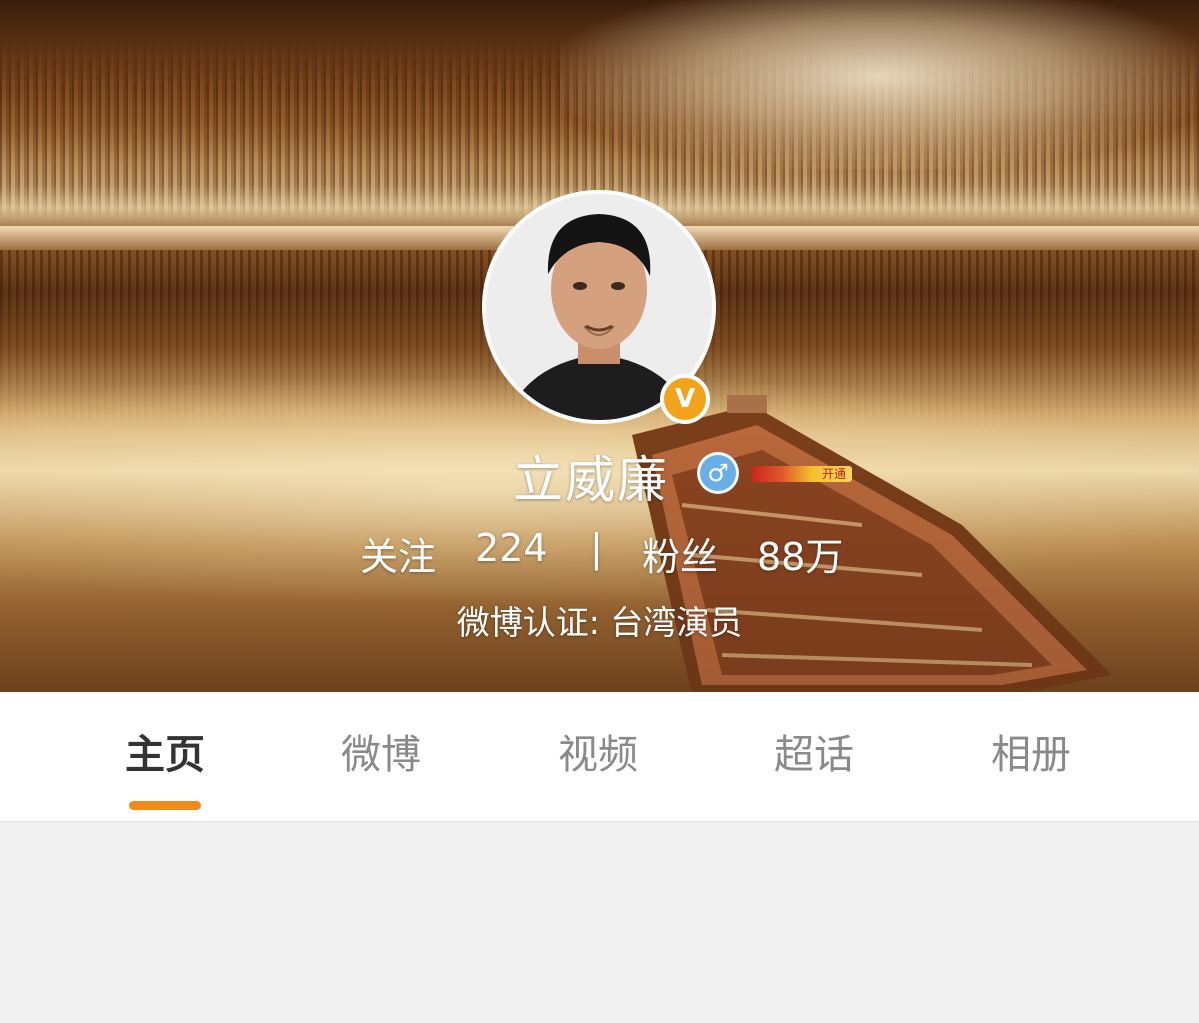 This screenshot has width=1199, height=1023. What do you see at coordinates (802, 474) in the screenshot?
I see `member-badge: 开通` at bounding box center [802, 474].